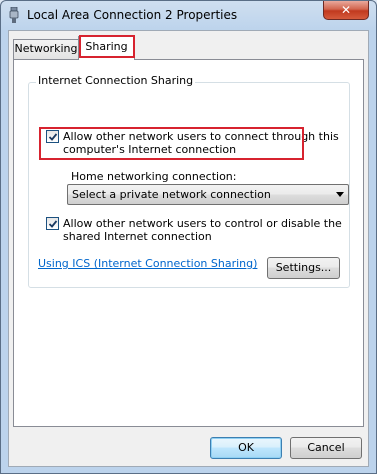 The height and width of the screenshot is (474, 377). I want to click on ics-group-label: Internet Connection Sharing, so click(116, 80).